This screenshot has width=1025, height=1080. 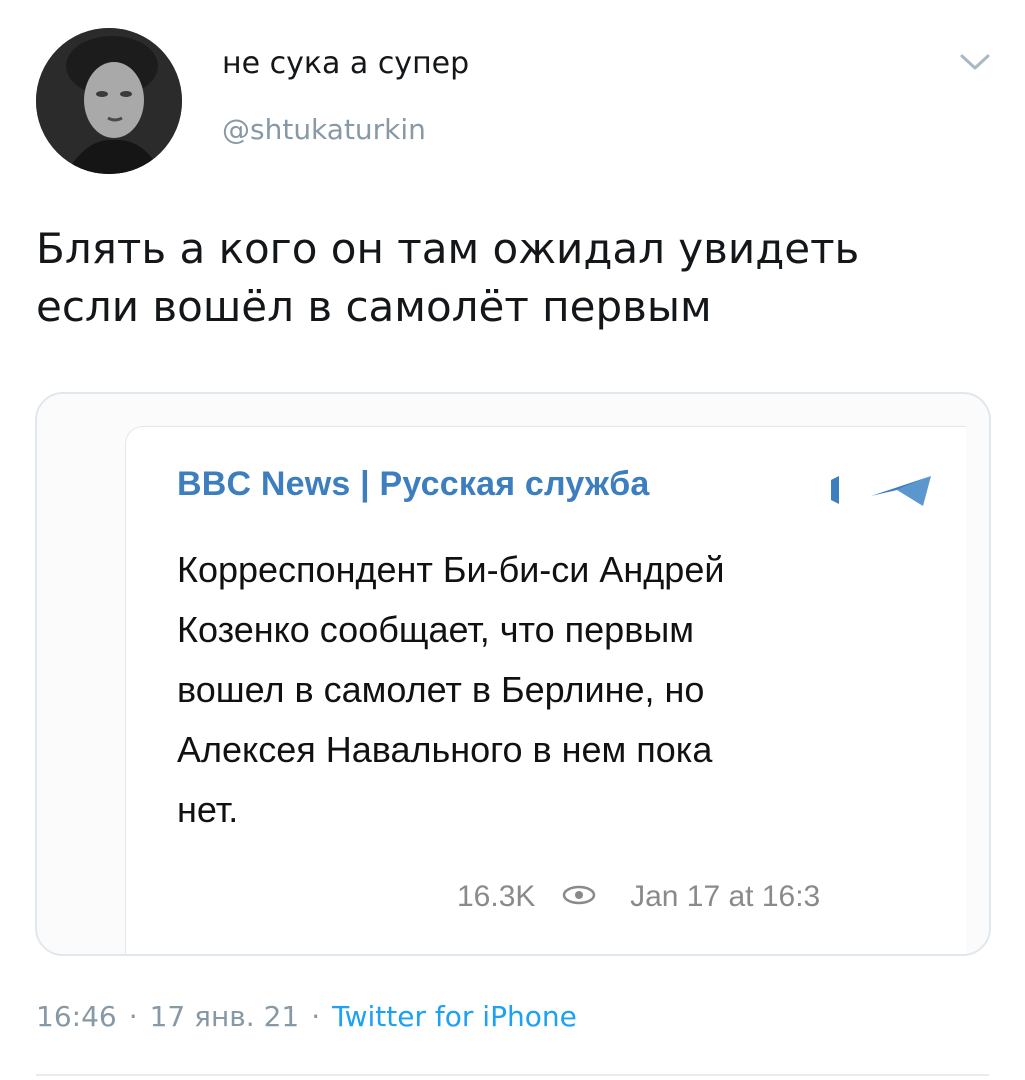 What do you see at coordinates (435, 629) in the screenshot?
I see `message-line: Козенко сообщает, что первым` at bounding box center [435, 629].